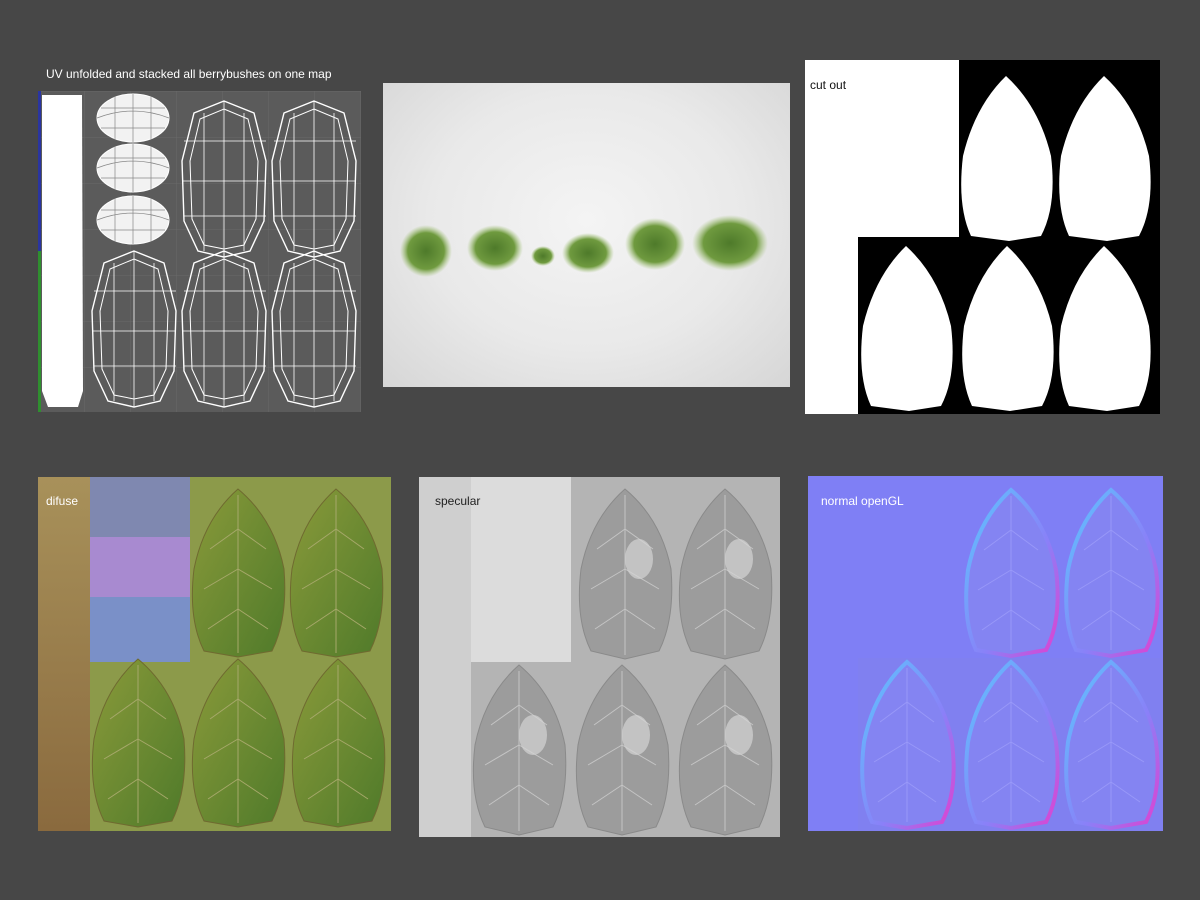 Image resolution: width=1200 pixels, height=900 pixels. I want to click on uv-layout-image, so click(199, 251).